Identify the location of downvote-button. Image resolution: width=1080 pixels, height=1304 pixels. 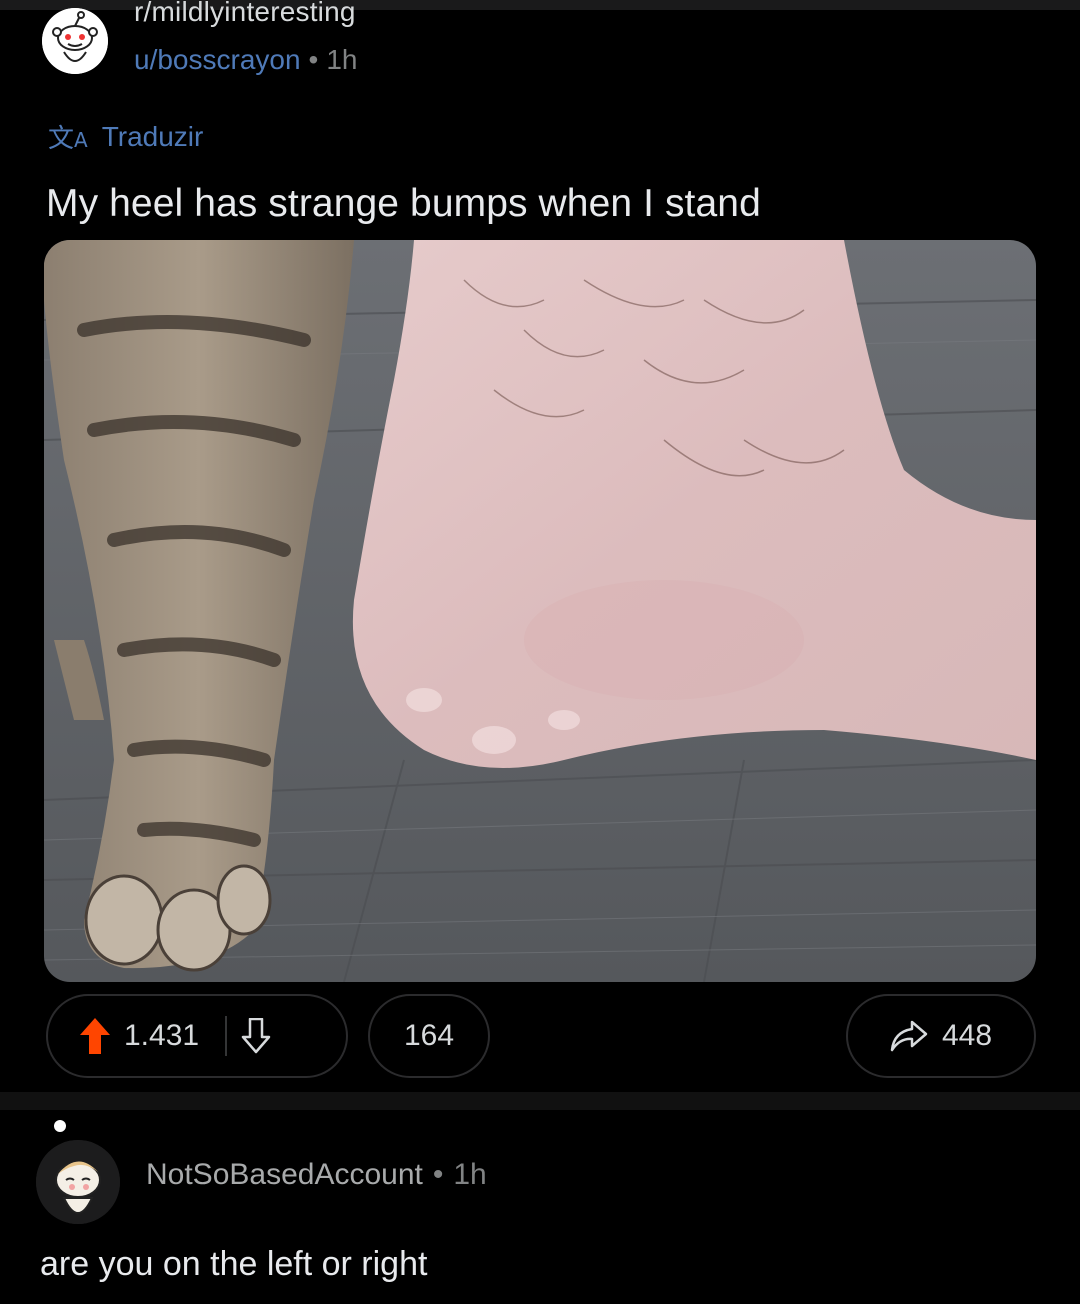
(256, 1036).